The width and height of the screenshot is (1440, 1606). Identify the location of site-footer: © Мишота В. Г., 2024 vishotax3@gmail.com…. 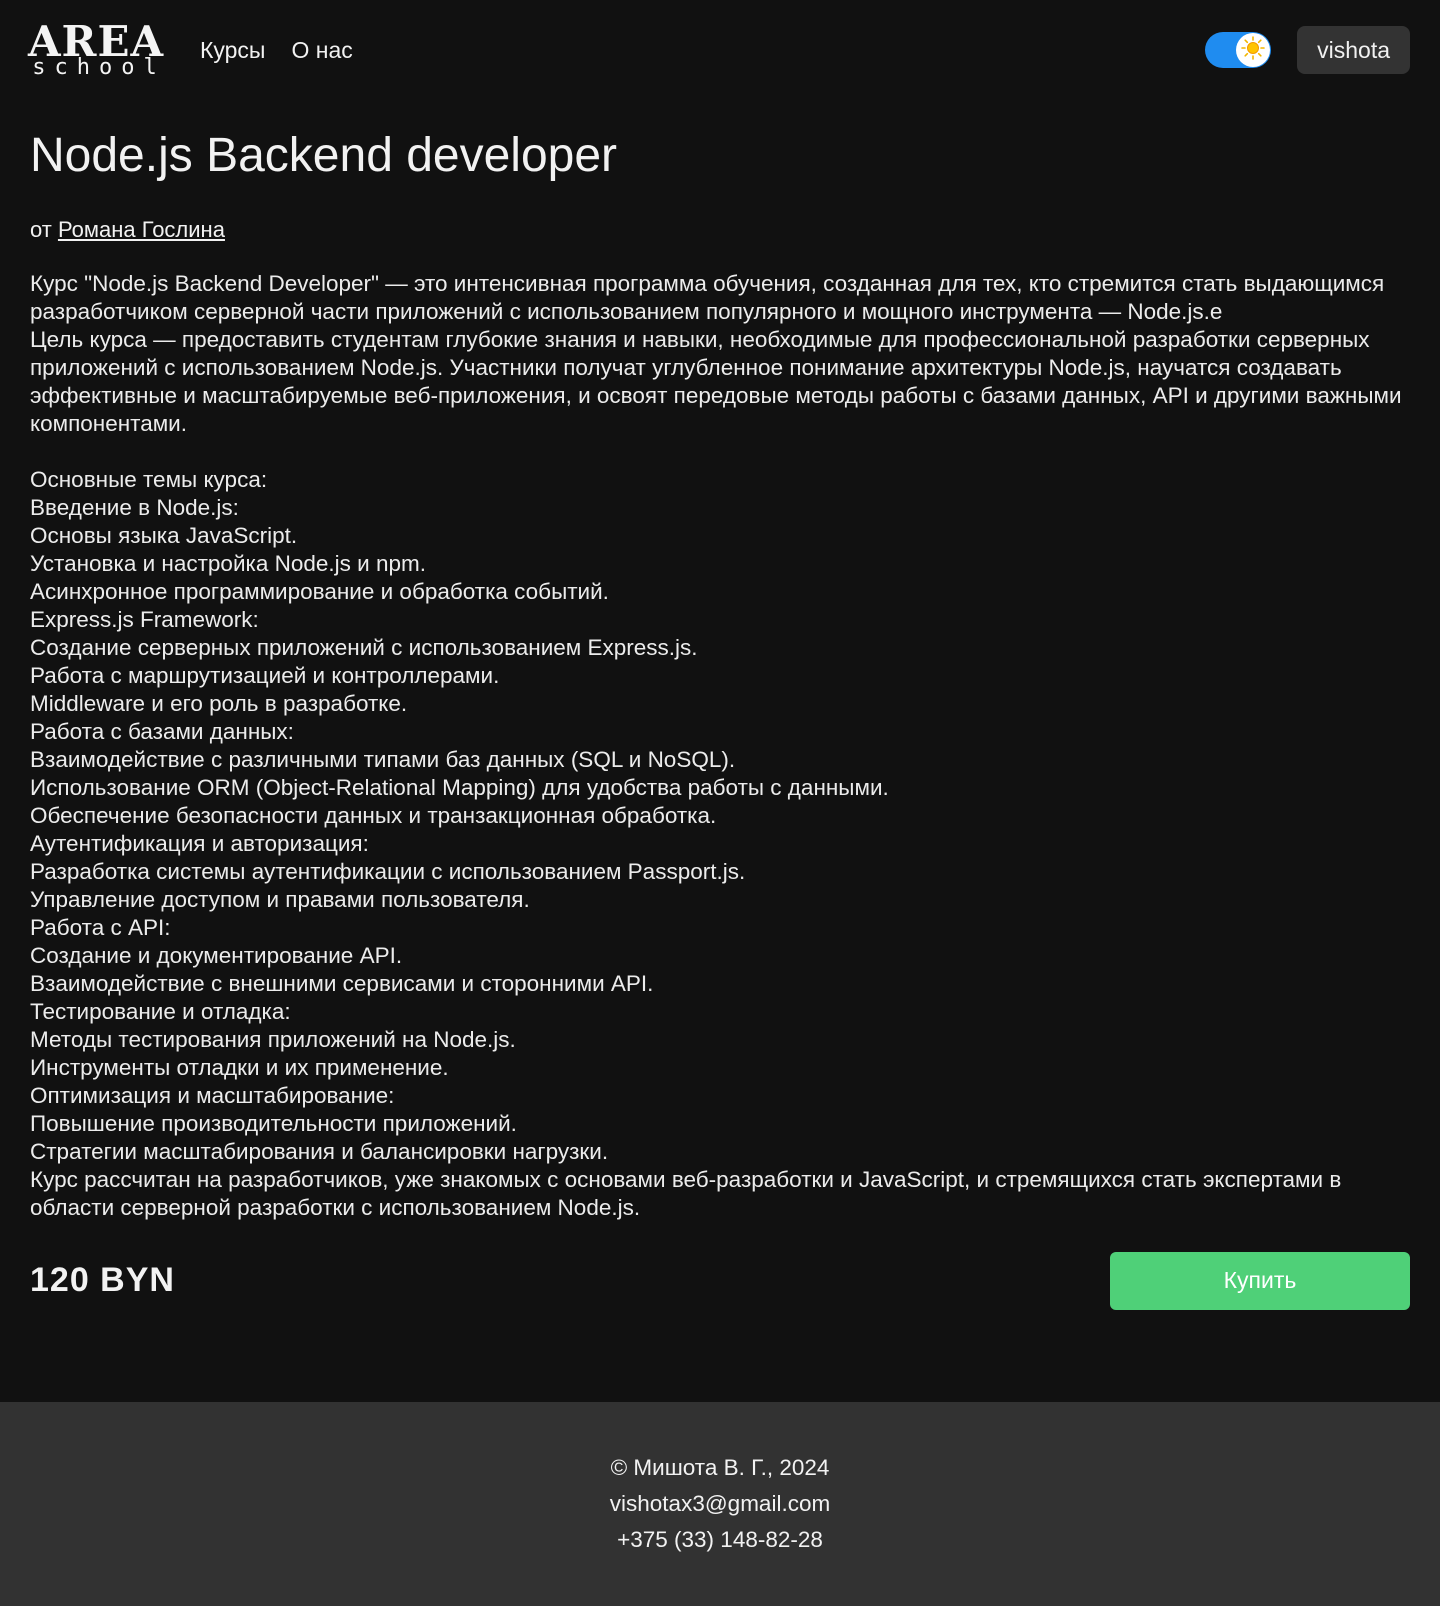
(720, 1504).